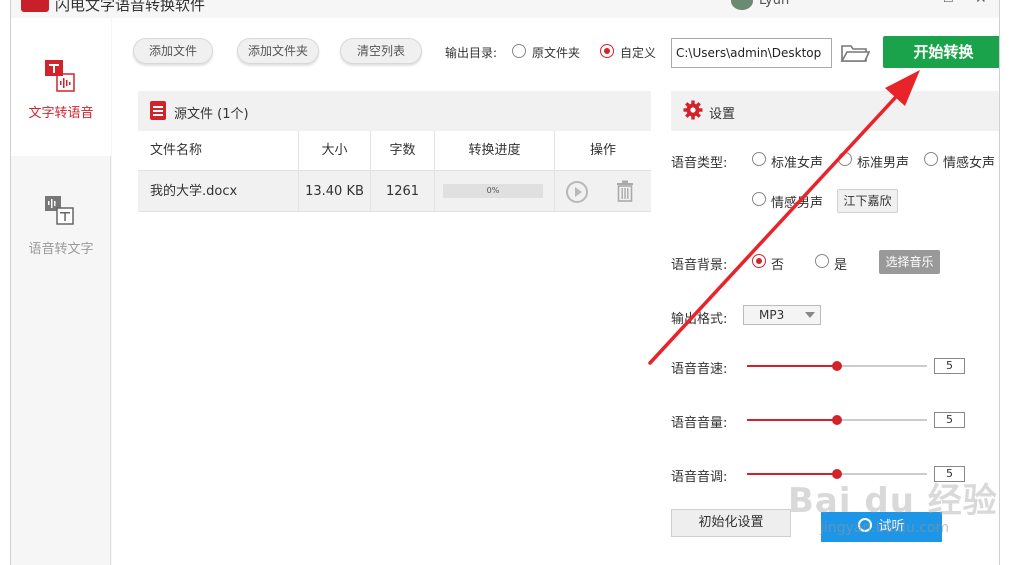  Describe the element at coordinates (699, 265) in the screenshot. I see `background-label: 语音背景:` at that location.